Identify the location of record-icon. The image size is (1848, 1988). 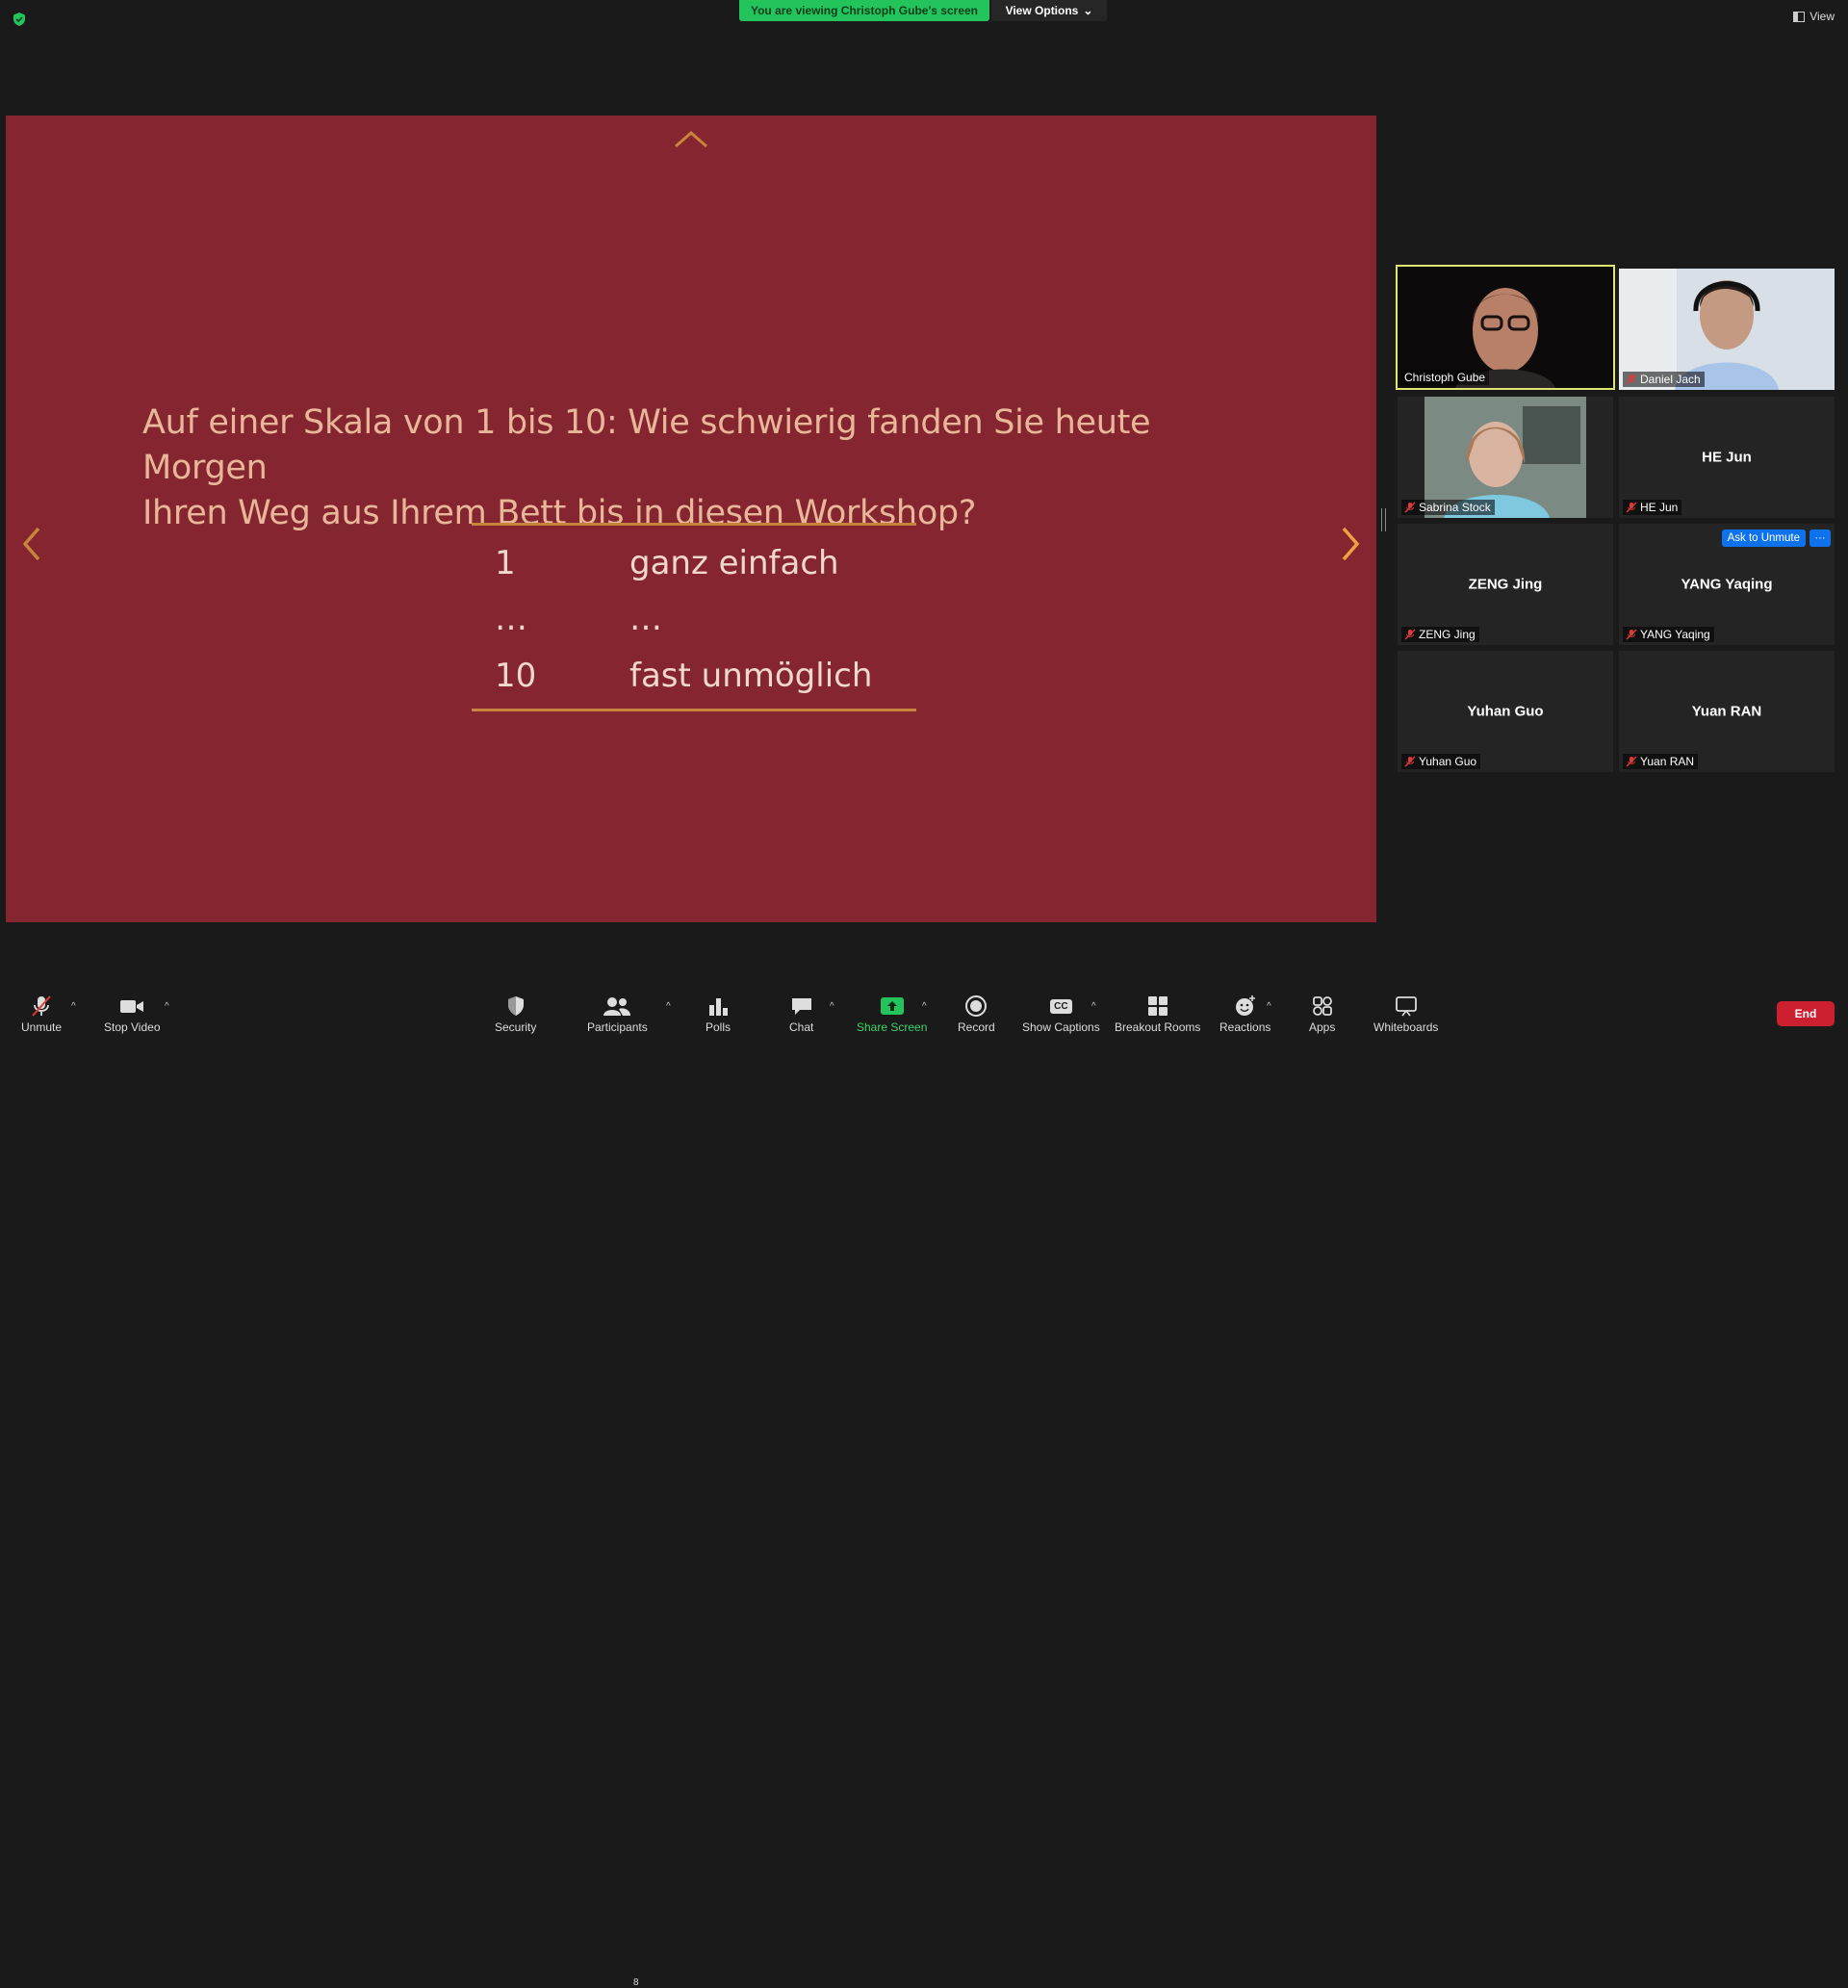
(976, 1006).